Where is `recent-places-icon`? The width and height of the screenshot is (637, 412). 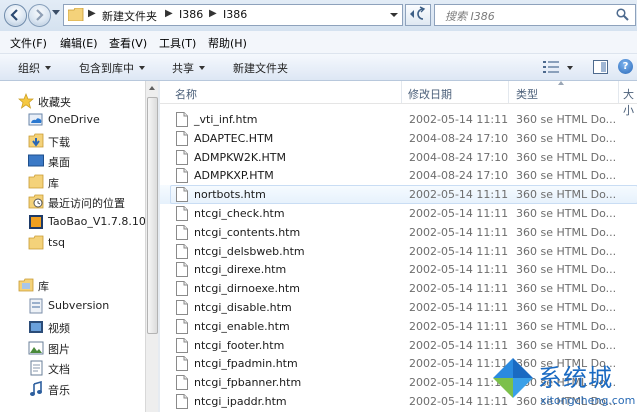 recent-places-icon is located at coordinates (36, 201).